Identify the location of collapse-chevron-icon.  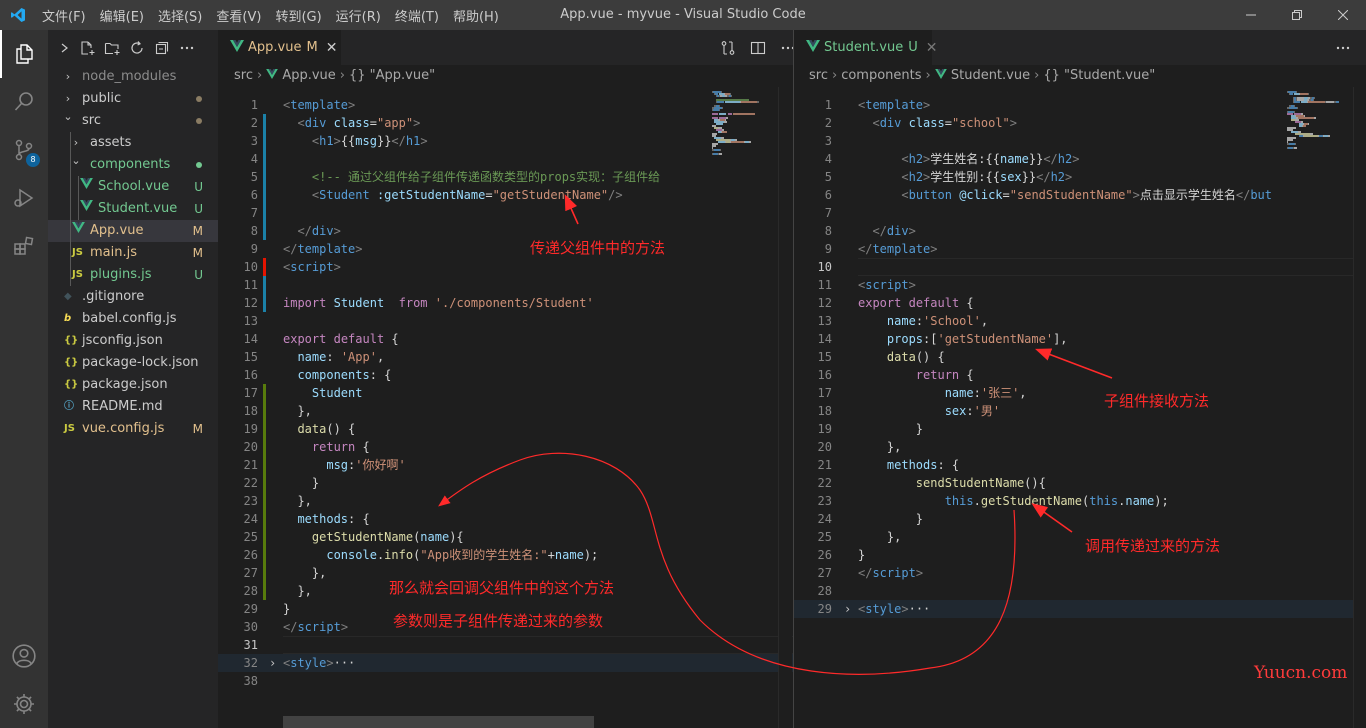
(65, 48).